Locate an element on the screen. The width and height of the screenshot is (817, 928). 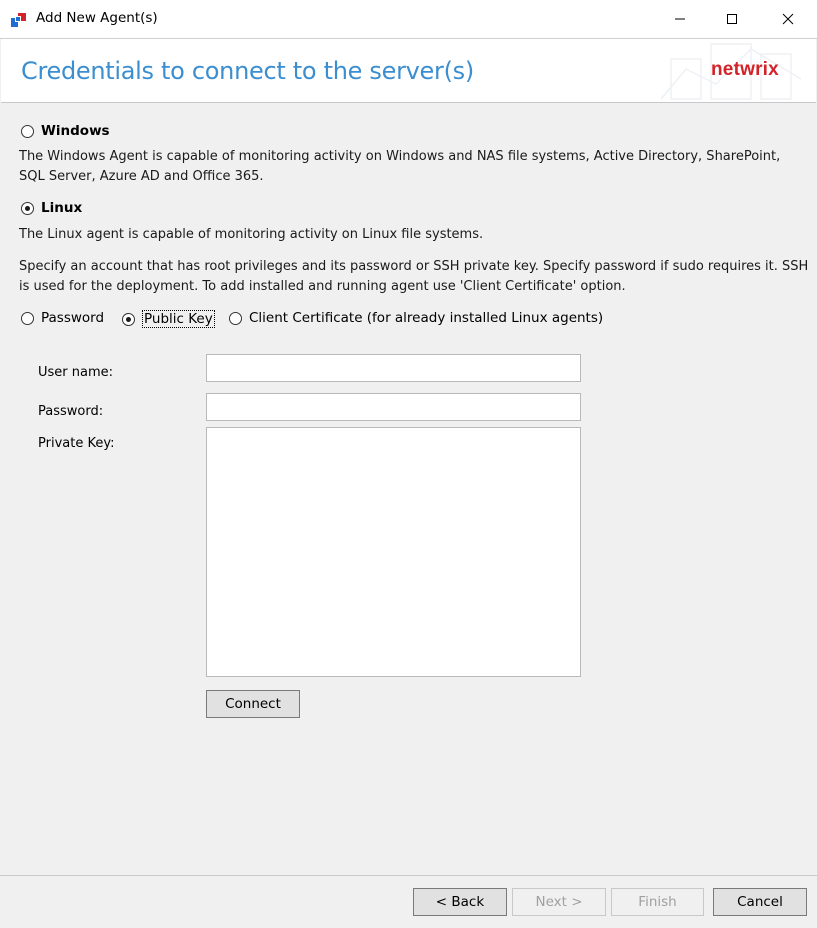
maximize-button is located at coordinates (732, 19).